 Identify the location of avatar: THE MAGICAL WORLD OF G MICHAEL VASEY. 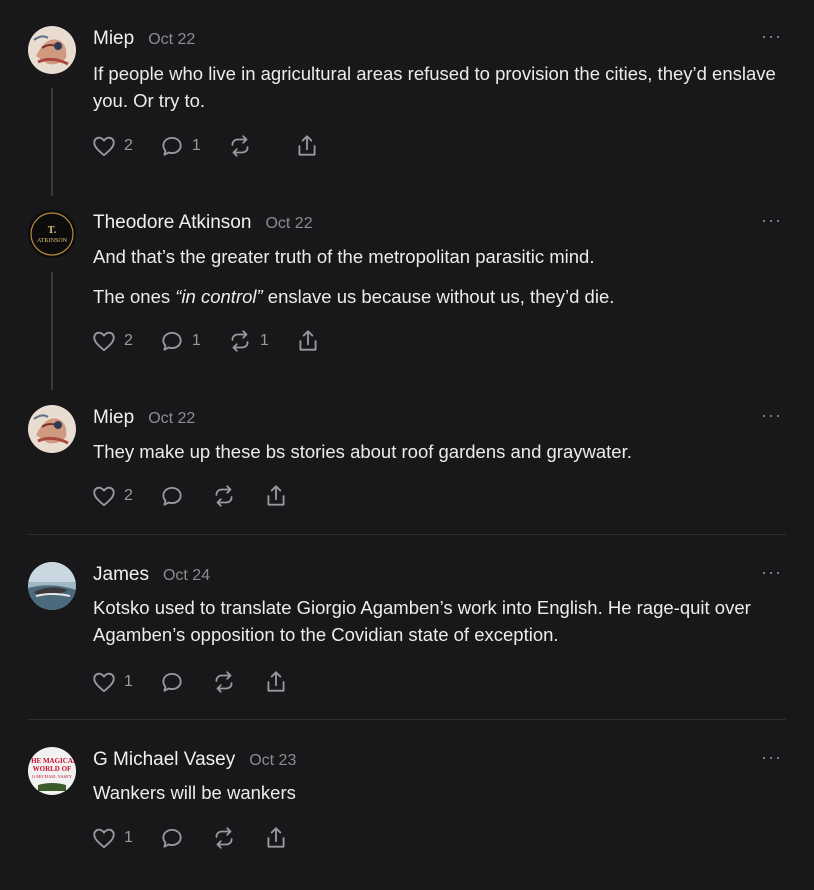
(52, 771).